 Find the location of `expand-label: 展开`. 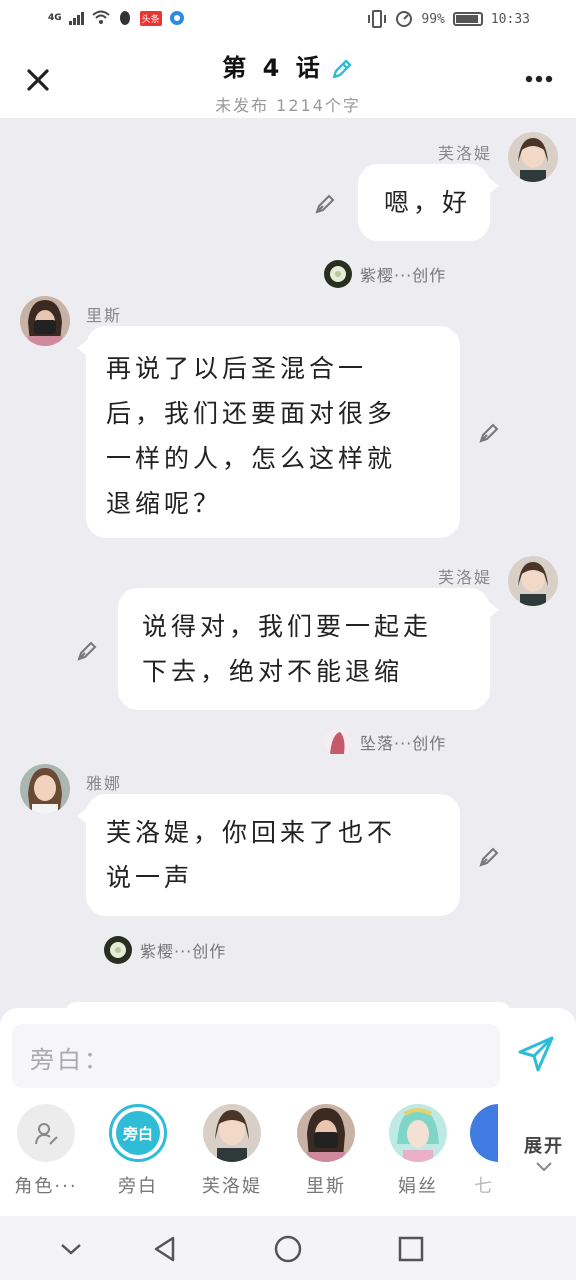

expand-label: 展开 is located at coordinates (544, 1146).